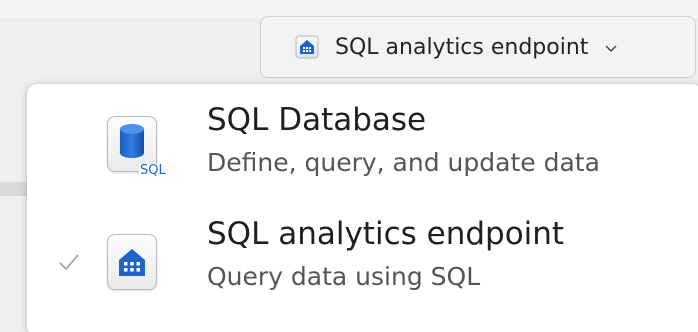 Image resolution: width=698 pixels, height=332 pixels. What do you see at coordinates (69, 262) in the screenshot?
I see `checkmark-icon` at bounding box center [69, 262].